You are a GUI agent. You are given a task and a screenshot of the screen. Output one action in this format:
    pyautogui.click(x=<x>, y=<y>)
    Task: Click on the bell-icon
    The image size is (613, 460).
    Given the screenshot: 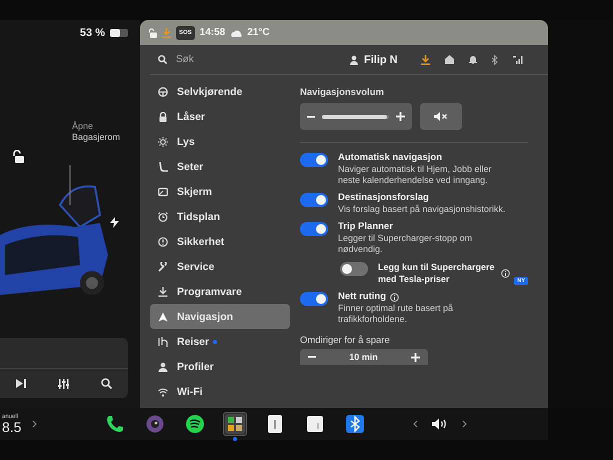 What is the action you would take?
    pyautogui.click(x=472, y=59)
    